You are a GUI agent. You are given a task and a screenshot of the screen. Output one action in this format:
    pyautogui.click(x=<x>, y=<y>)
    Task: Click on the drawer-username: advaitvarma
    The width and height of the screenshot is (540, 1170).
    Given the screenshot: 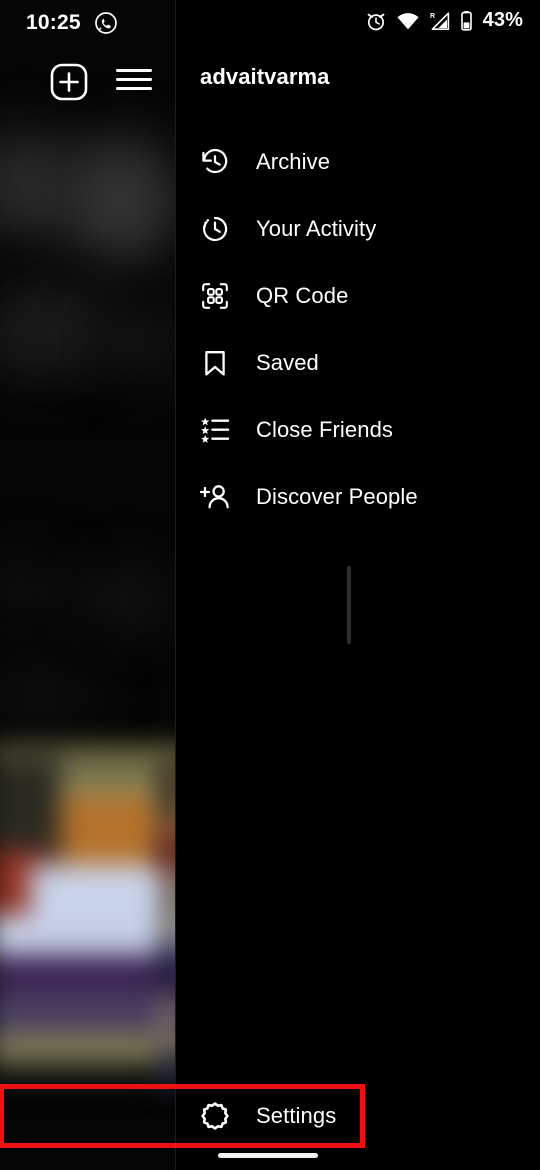 What is the action you would take?
    pyautogui.click(x=265, y=77)
    